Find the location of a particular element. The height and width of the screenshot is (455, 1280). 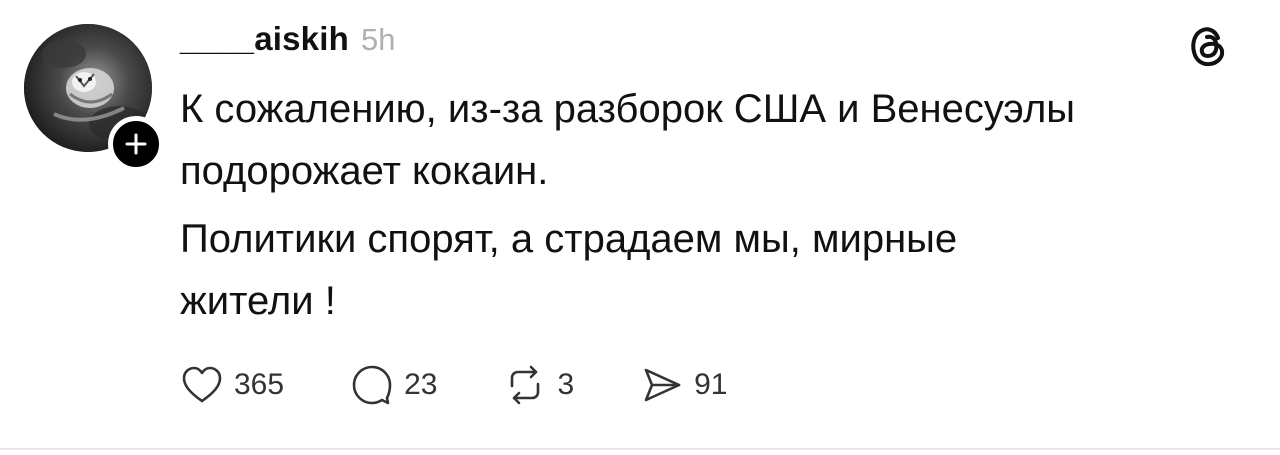

avatar-container is located at coordinates (94, 98).